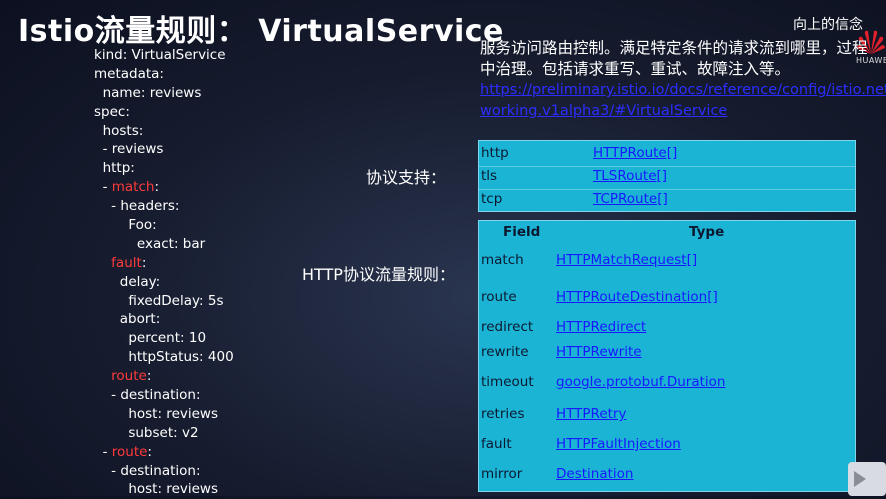 The width and height of the screenshot is (886, 499). What do you see at coordinates (261, 31) in the screenshot?
I see `slide-title: Istio流量规则： VirtualService` at bounding box center [261, 31].